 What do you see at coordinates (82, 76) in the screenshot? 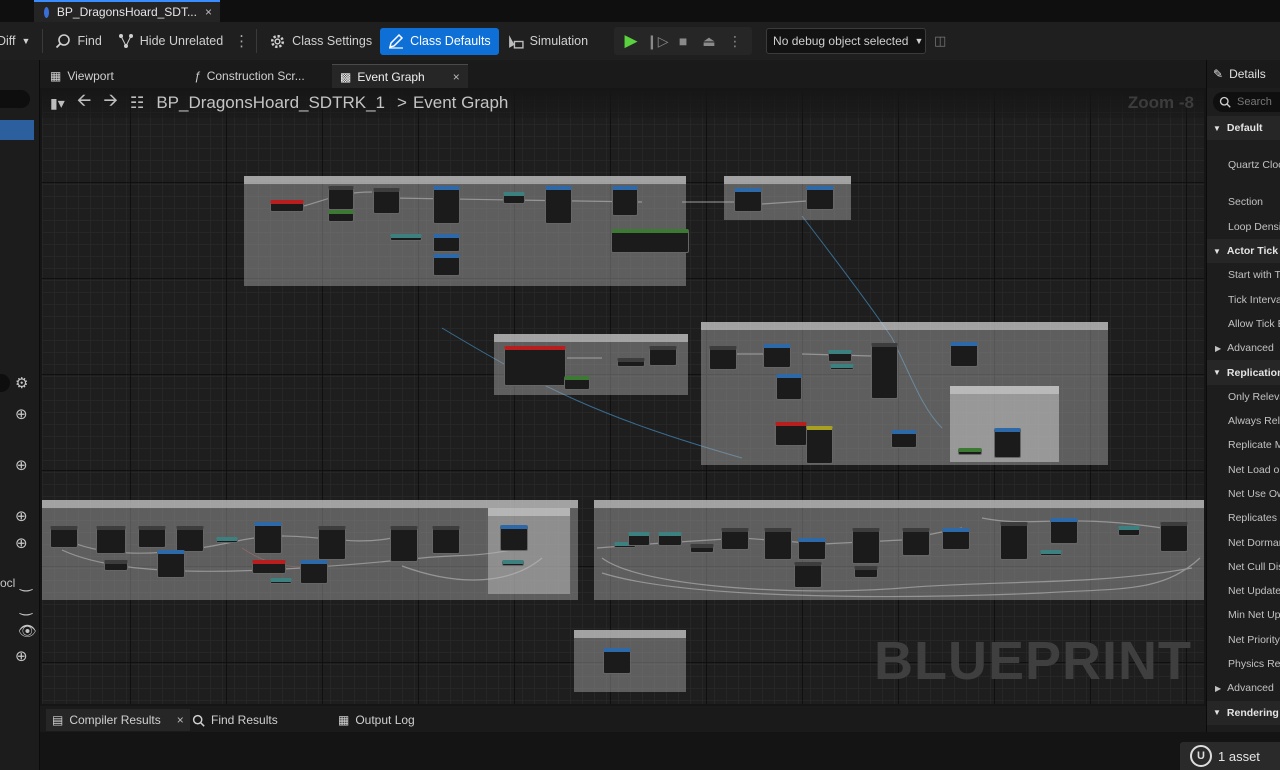
I see `tab-viewport: ▦ Viewport` at bounding box center [82, 76].